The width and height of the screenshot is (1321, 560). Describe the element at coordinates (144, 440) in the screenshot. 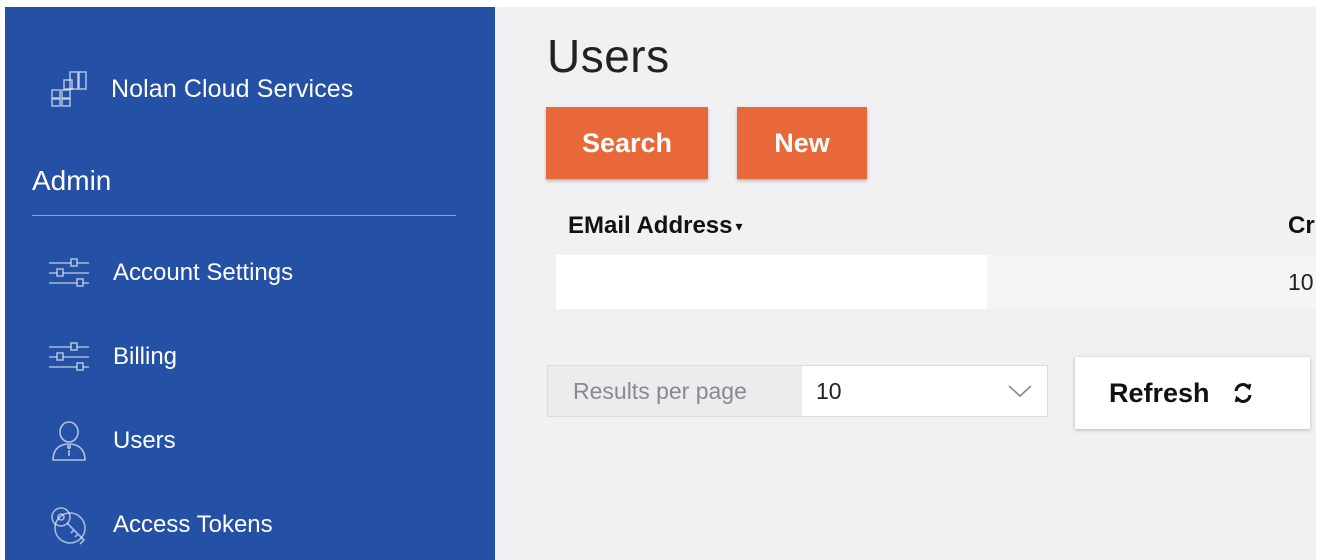

I see `sidebar-item-label: Users` at that location.